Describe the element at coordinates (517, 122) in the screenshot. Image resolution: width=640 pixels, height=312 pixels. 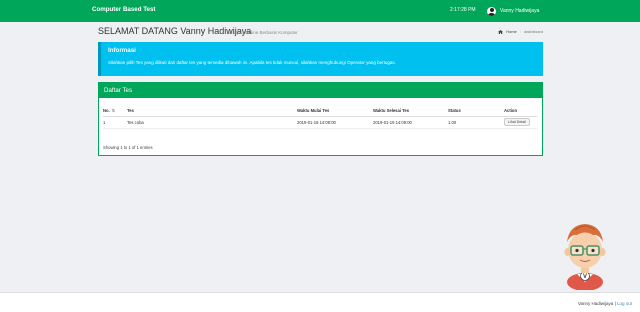
I see `view-detail-button: Lihat Detail` at that location.